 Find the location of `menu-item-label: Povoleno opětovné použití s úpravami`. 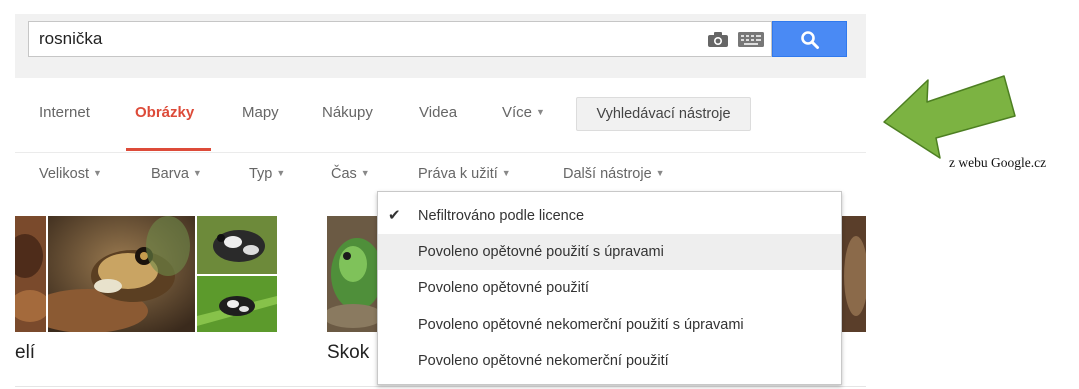

menu-item-label: Povoleno opětovné použití s úpravami is located at coordinates (541, 252).